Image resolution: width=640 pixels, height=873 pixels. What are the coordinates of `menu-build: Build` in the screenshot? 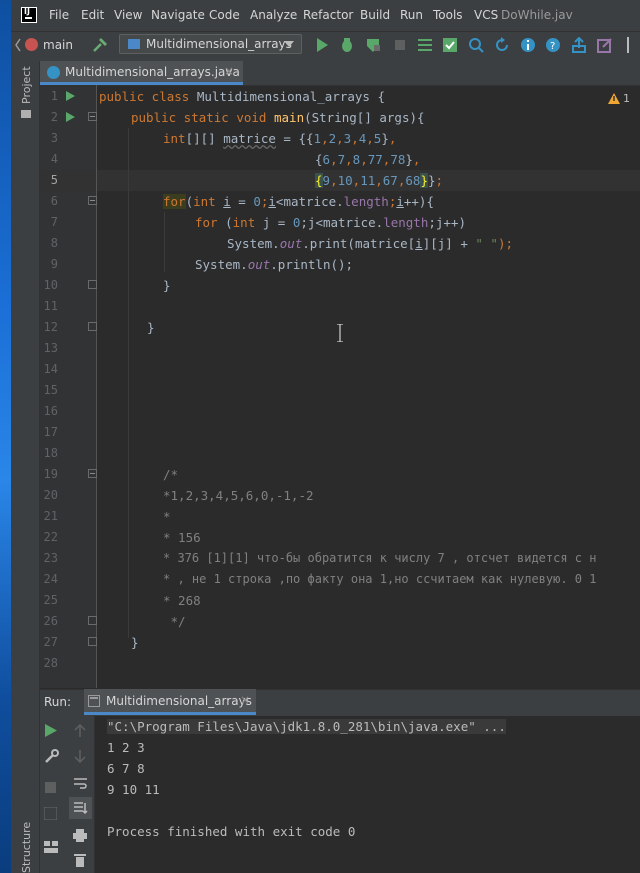 It's located at (375, 15).